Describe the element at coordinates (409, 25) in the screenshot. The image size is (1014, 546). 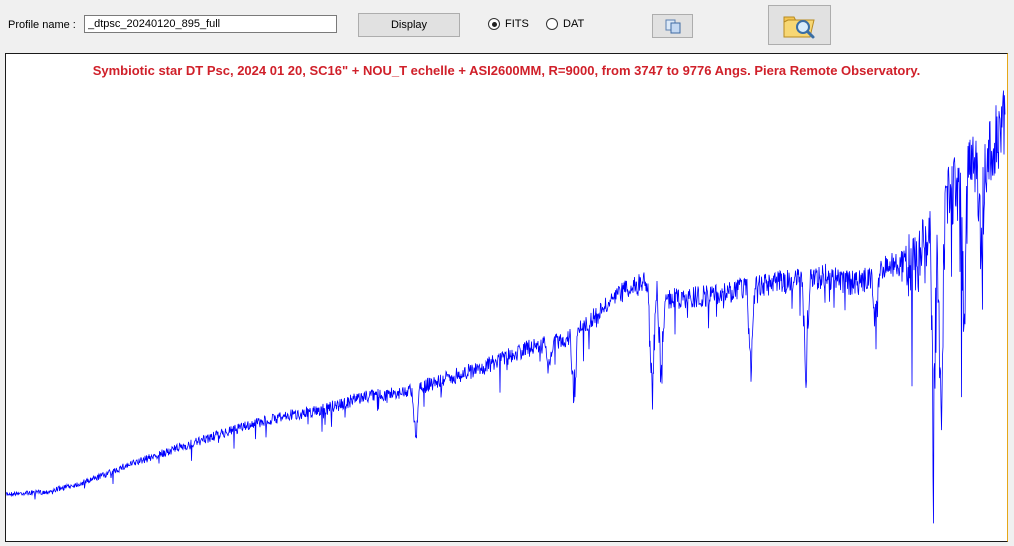
I see `display-button: Display` at that location.